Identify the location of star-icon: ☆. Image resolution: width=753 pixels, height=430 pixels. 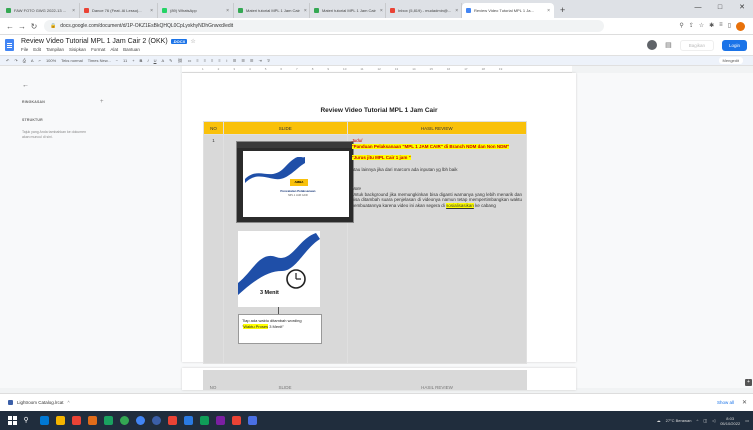
(192, 41).